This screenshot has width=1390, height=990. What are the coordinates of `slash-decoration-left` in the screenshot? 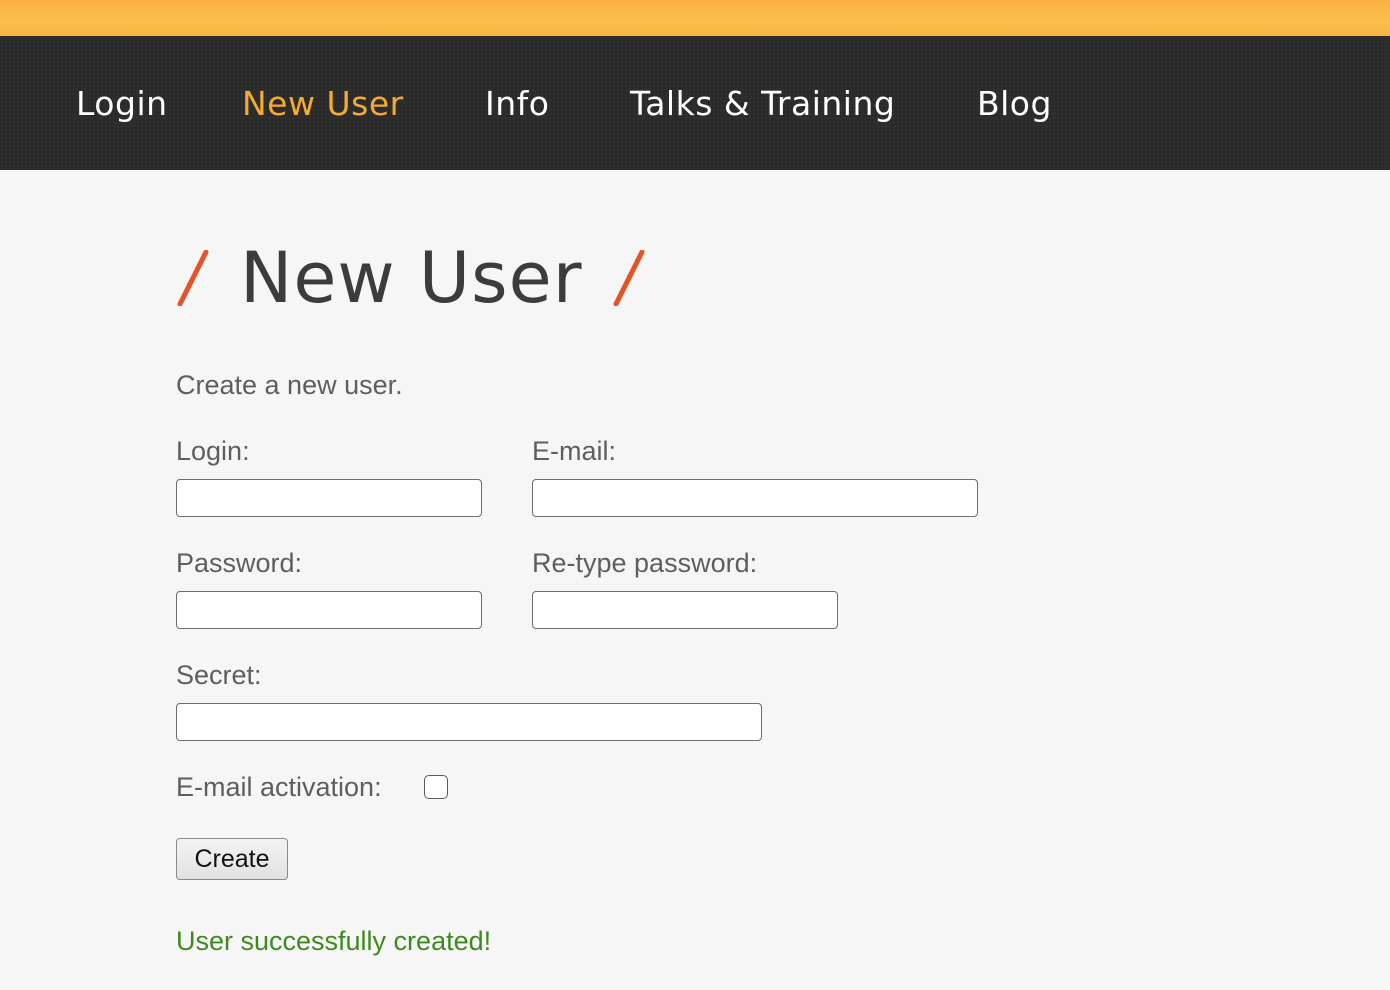 It's located at (192, 278).